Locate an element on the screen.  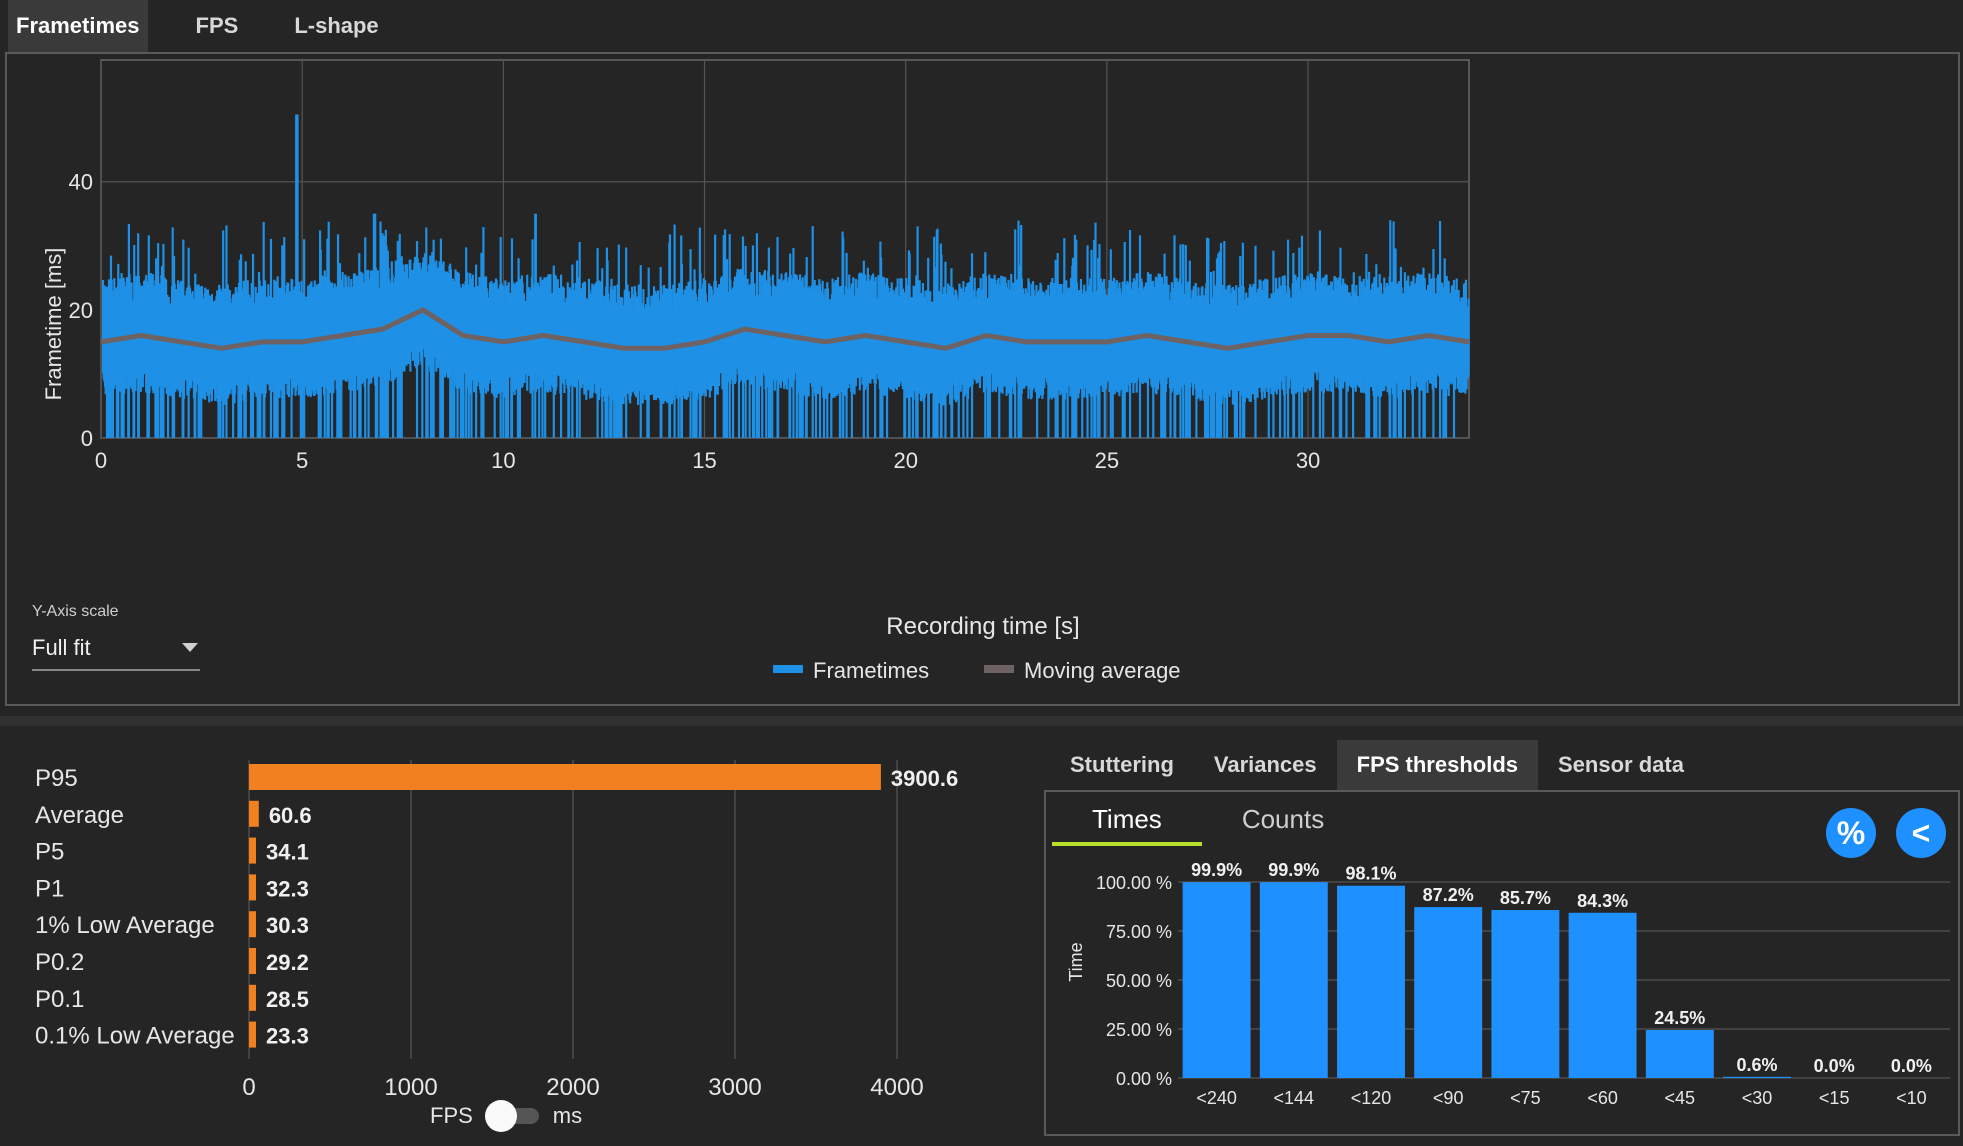
y-axis-scale-control: Y-Axis scale Full fit is located at coordinates (117, 637).